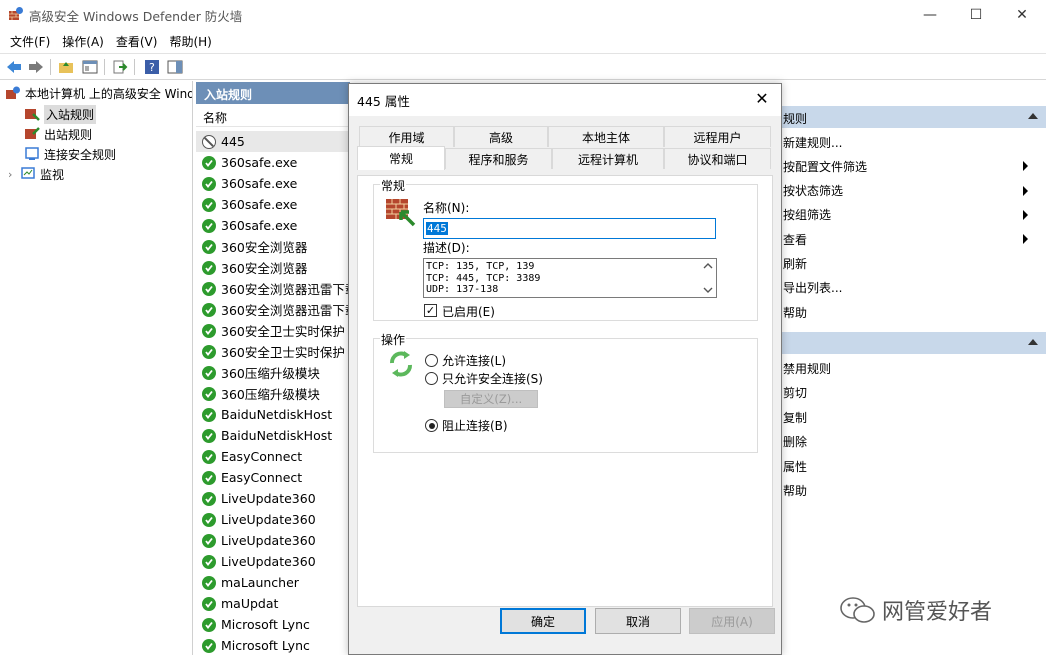  I want to click on minimize-button: —, so click(930, 14).